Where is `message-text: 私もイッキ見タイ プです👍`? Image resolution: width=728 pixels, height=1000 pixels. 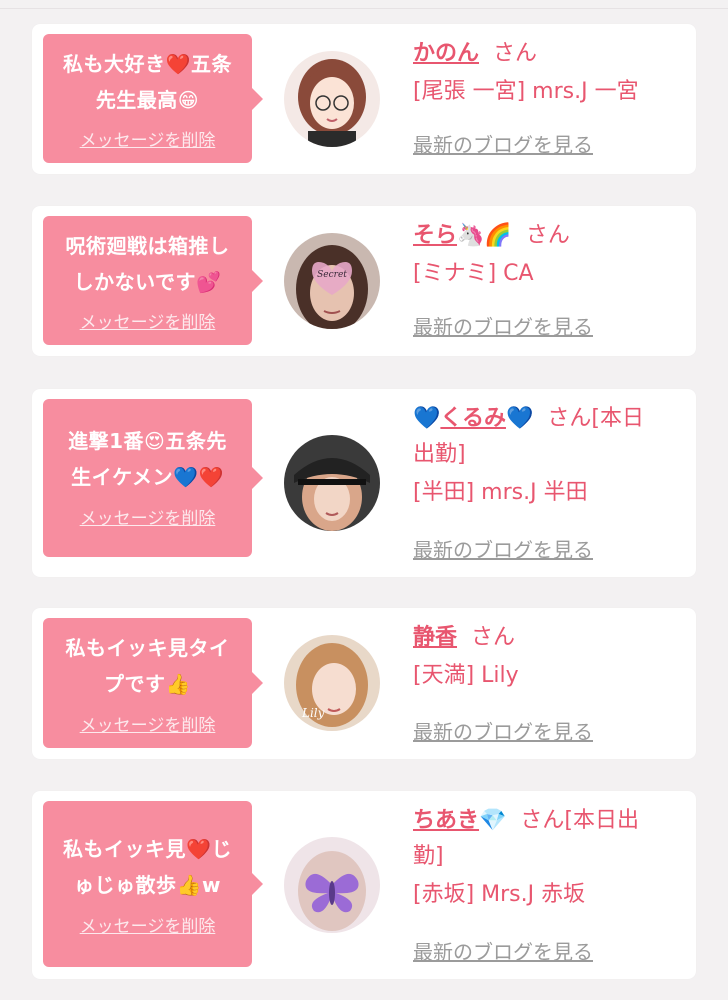
message-text: 私もイッキ見タイ プです👍 is located at coordinates (147, 666).